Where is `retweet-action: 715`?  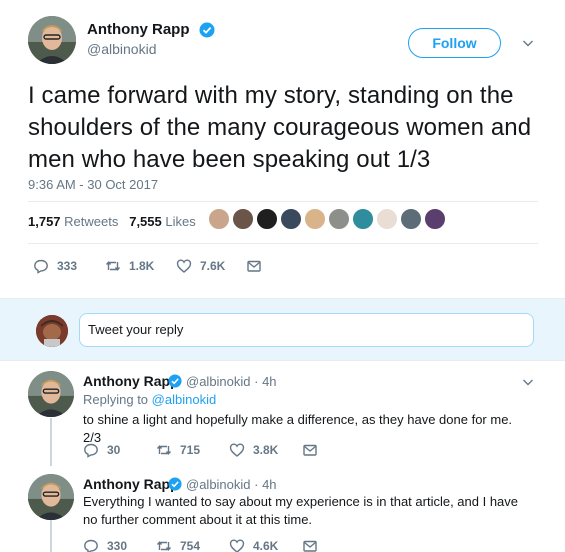 retweet-action: 715 is located at coordinates (178, 450).